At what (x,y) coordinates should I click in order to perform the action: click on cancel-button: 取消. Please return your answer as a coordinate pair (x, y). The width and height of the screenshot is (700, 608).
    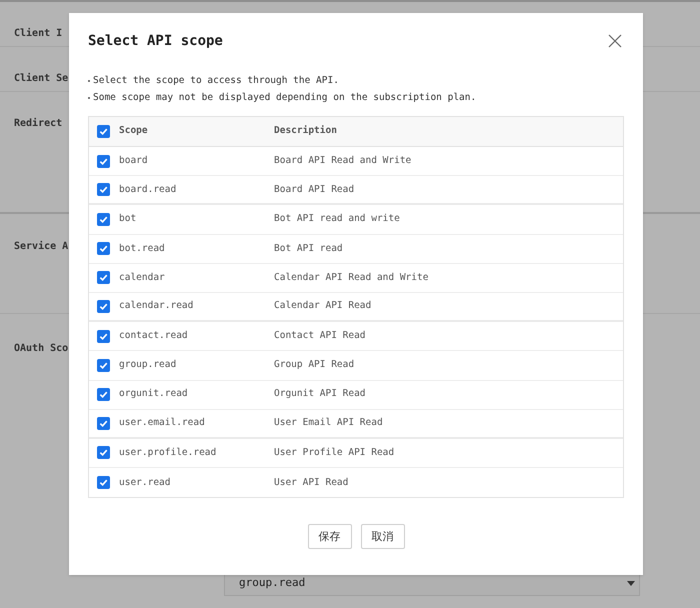
    Looking at the image, I should click on (382, 537).